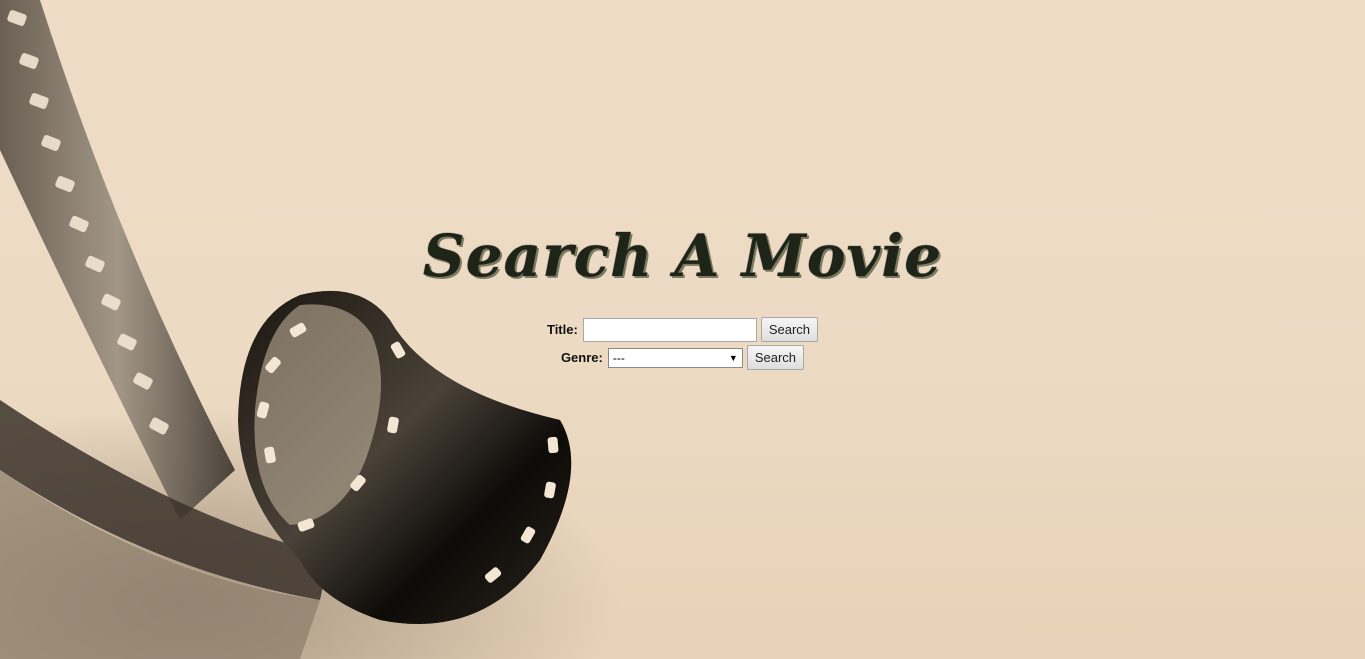  What do you see at coordinates (682, 256) in the screenshot?
I see `page-title: Search A Movie` at bounding box center [682, 256].